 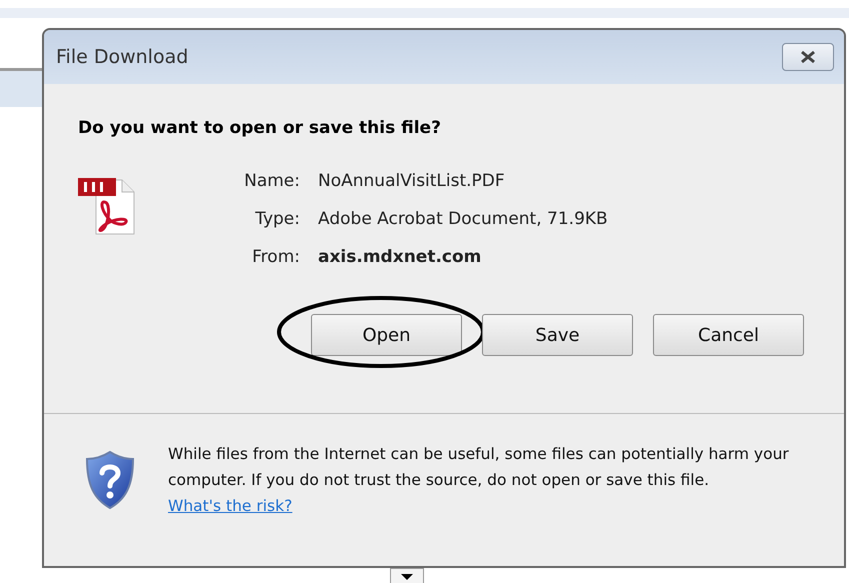 I want to click on dialog-button: Save, so click(x=557, y=335).